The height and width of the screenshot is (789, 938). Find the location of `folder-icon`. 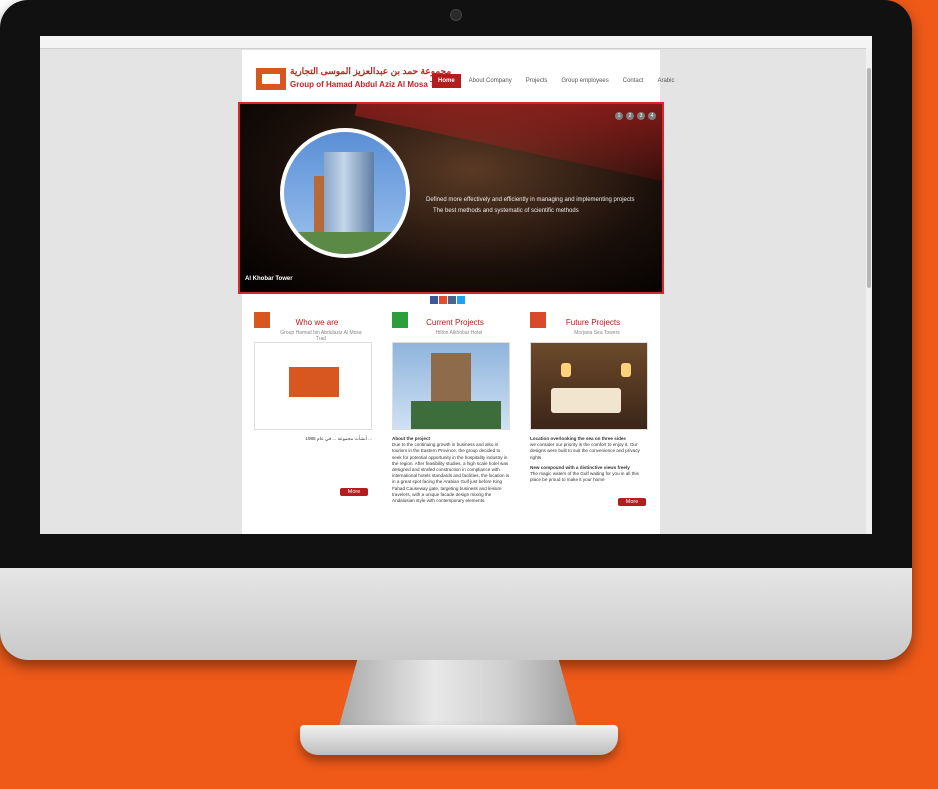

folder-icon is located at coordinates (400, 320).